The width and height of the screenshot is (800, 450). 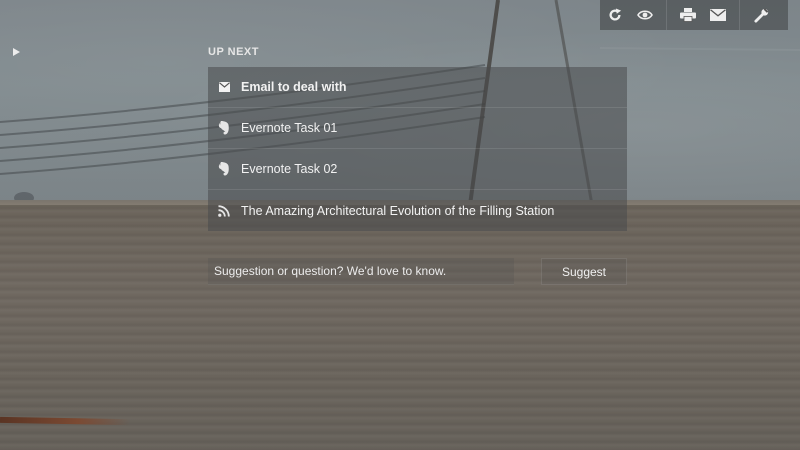 What do you see at coordinates (233, 52) in the screenshot?
I see `up-next-heading: UP NEXT` at bounding box center [233, 52].